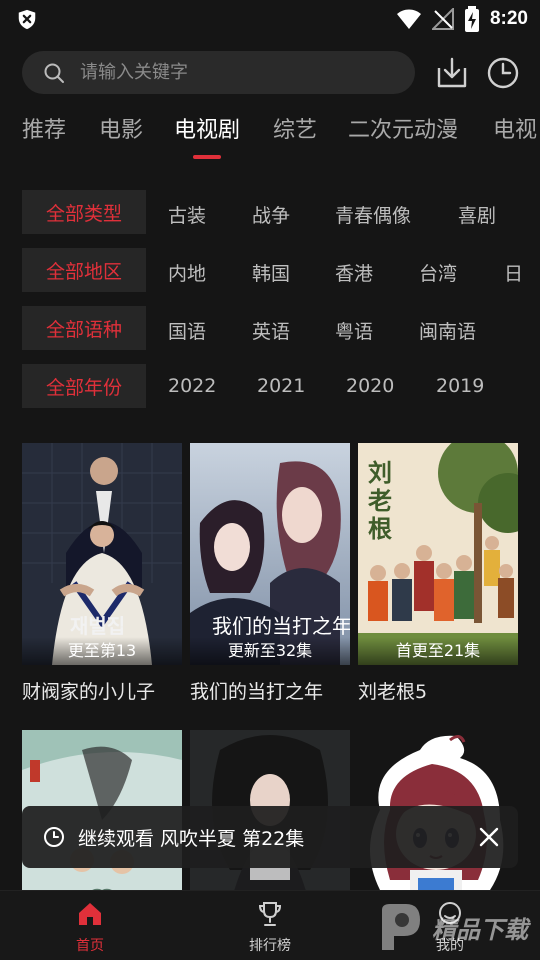 The image size is (540, 960). I want to click on filter-type-selected: 全部类型, so click(84, 212).